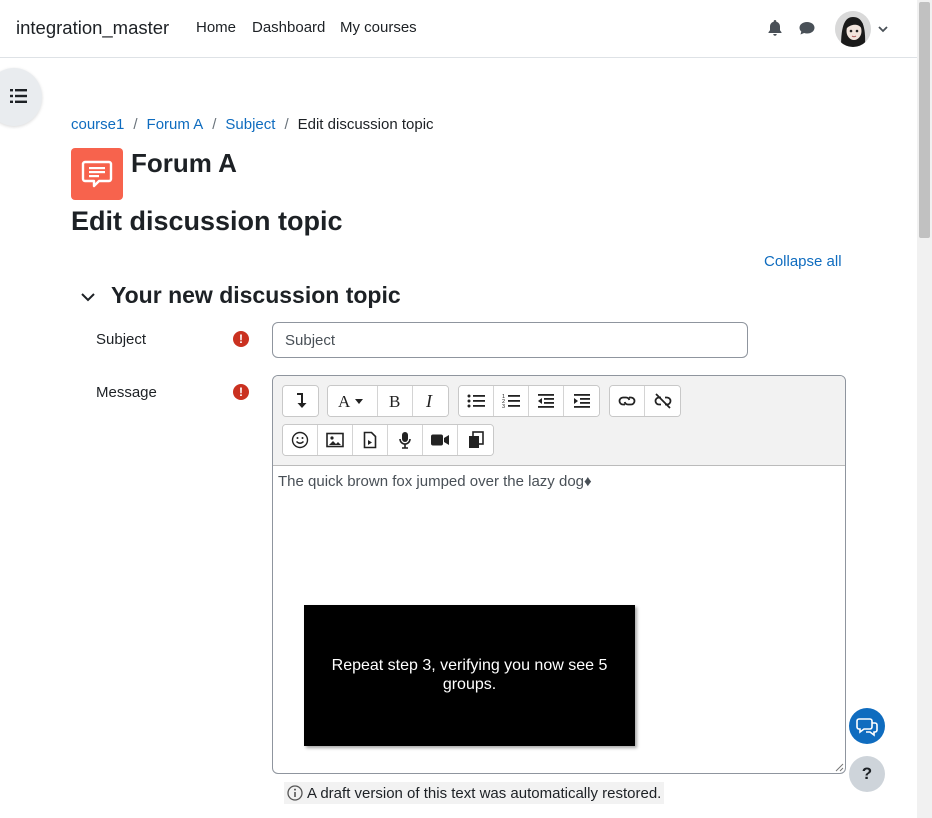  Describe the element at coordinates (344, 401) in the screenshot. I see `svg-text: A` at that location.